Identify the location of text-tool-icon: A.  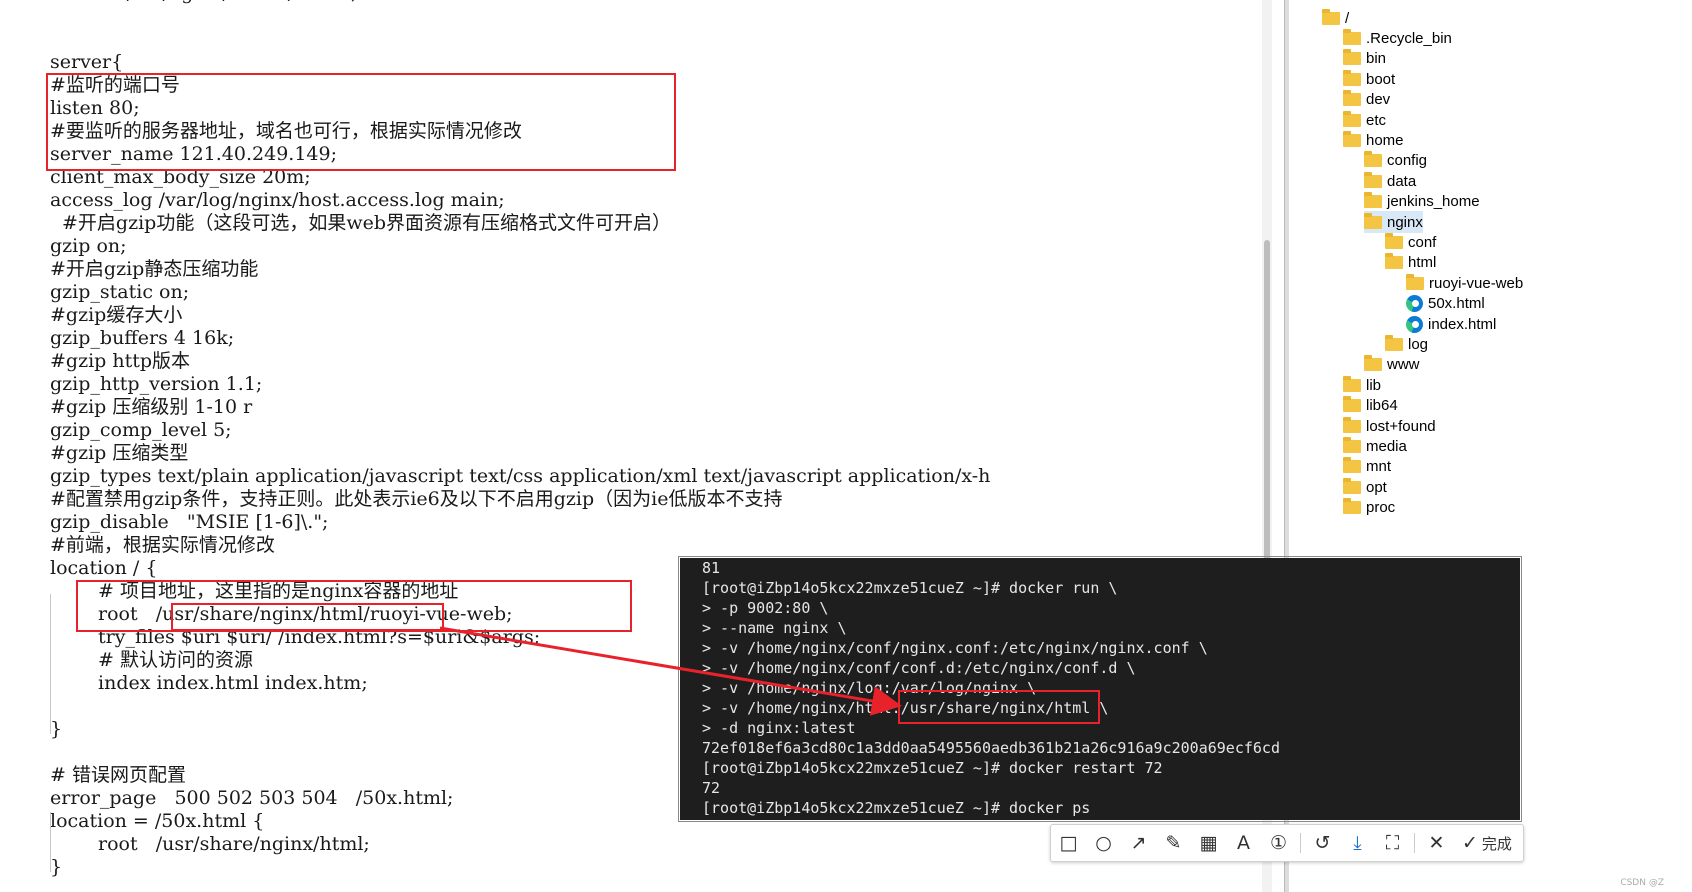
(1243, 843).